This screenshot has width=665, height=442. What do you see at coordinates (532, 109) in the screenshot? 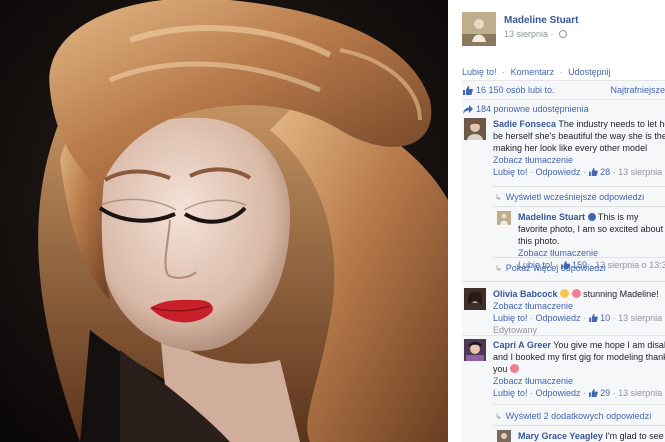
I see `shares-count: 184 ponowne udostępnienia` at bounding box center [532, 109].